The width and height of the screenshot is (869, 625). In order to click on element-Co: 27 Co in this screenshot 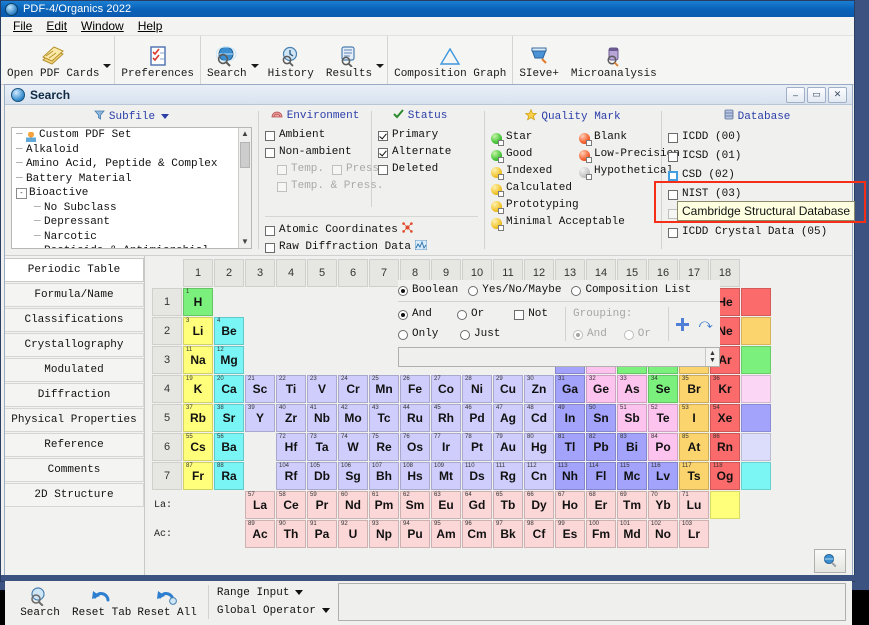, I will do `click(446, 389)`.